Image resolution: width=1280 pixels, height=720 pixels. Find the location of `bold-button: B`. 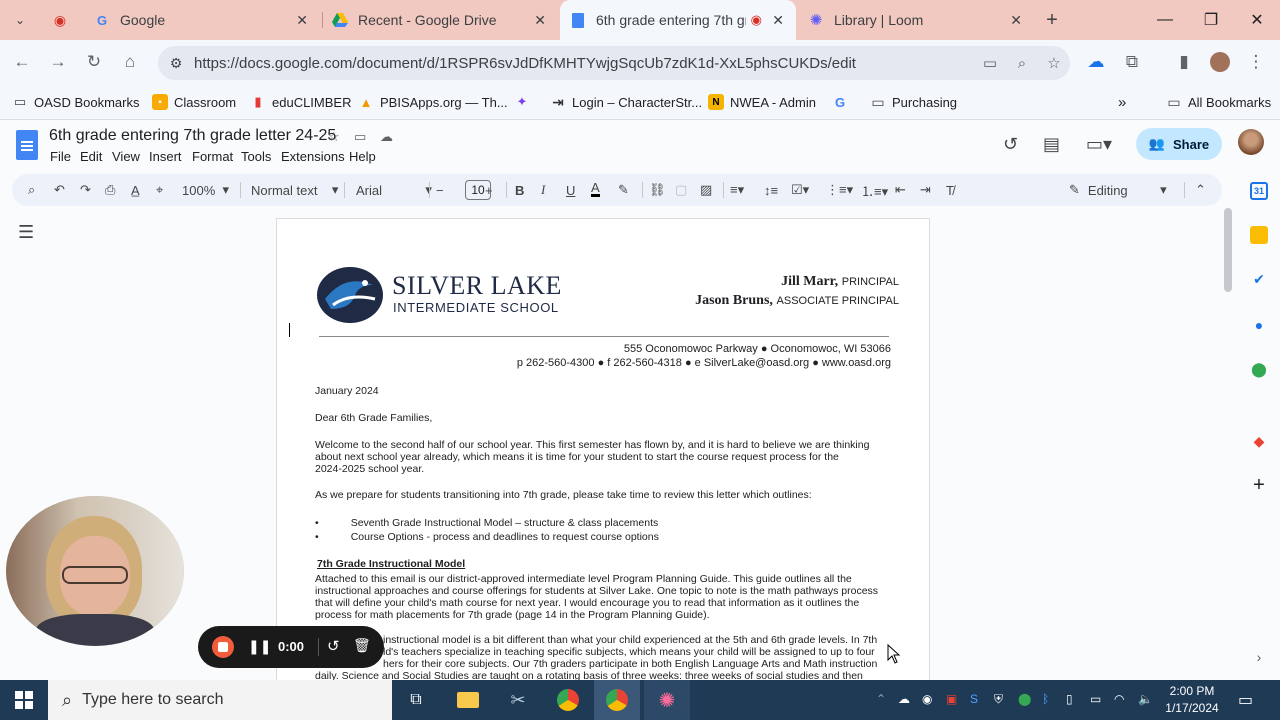

bold-button: B is located at coordinates (519, 190).